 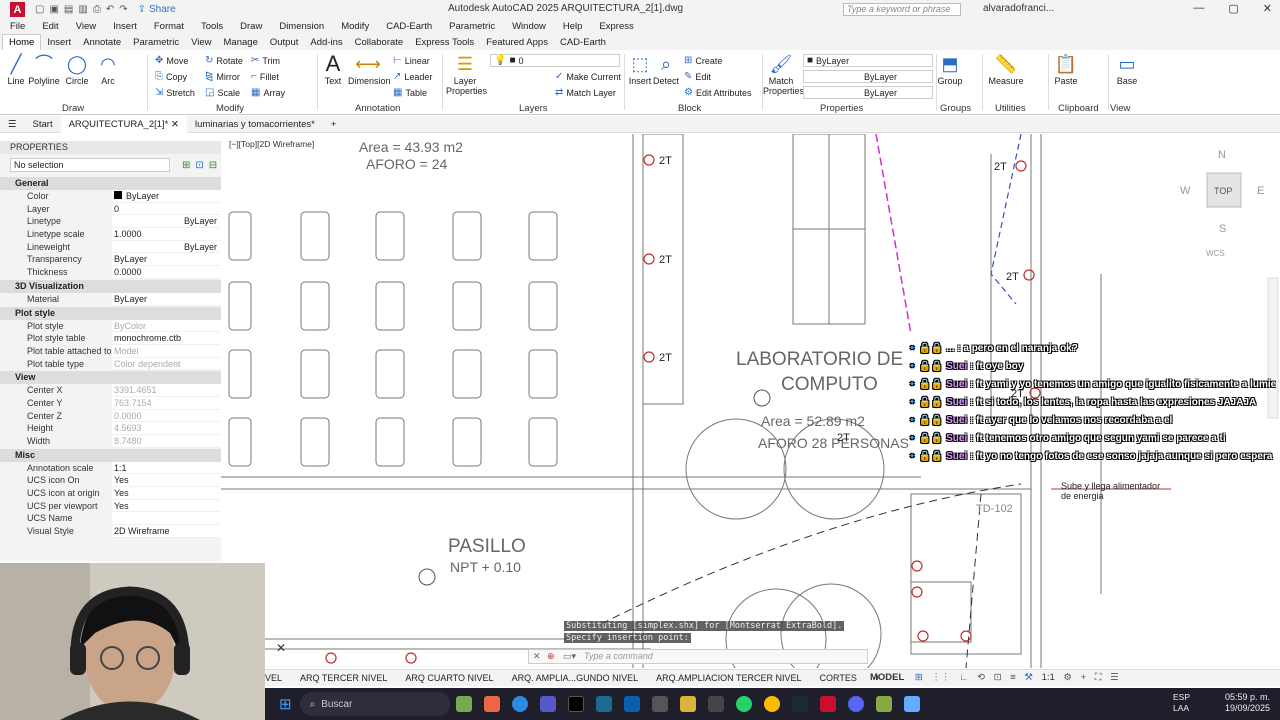 I want to click on property-row: Plot style ByColor, so click(x=110, y=326).